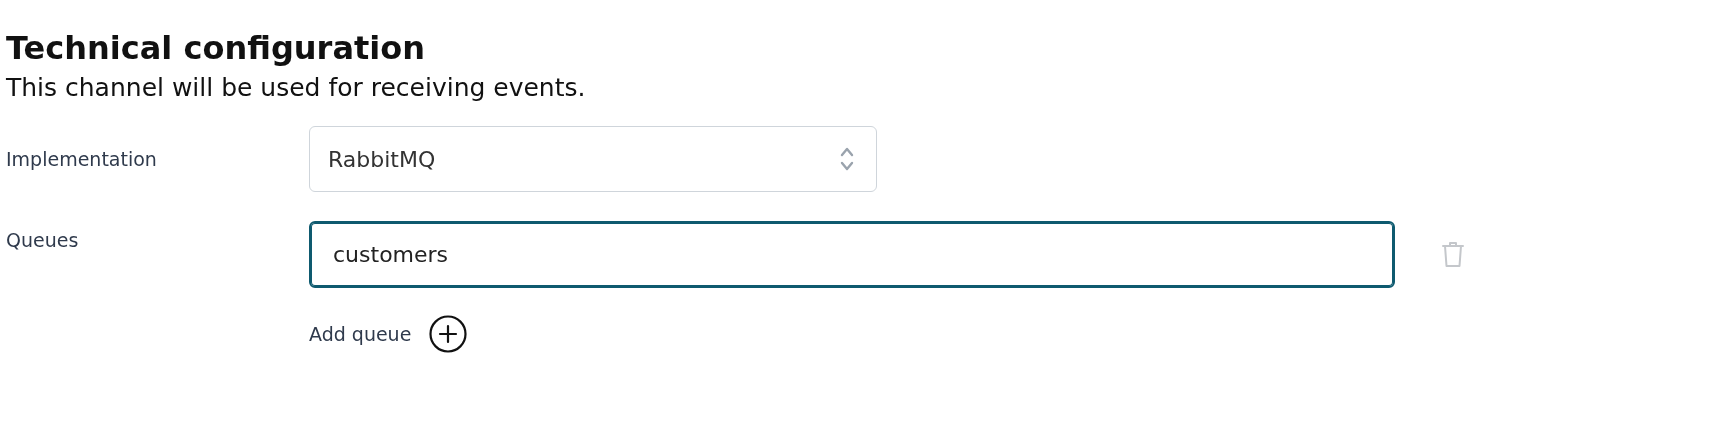 The height and width of the screenshot is (427, 1730). Describe the element at coordinates (43, 239) in the screenshot. I see `field-label: Queues` at that location.